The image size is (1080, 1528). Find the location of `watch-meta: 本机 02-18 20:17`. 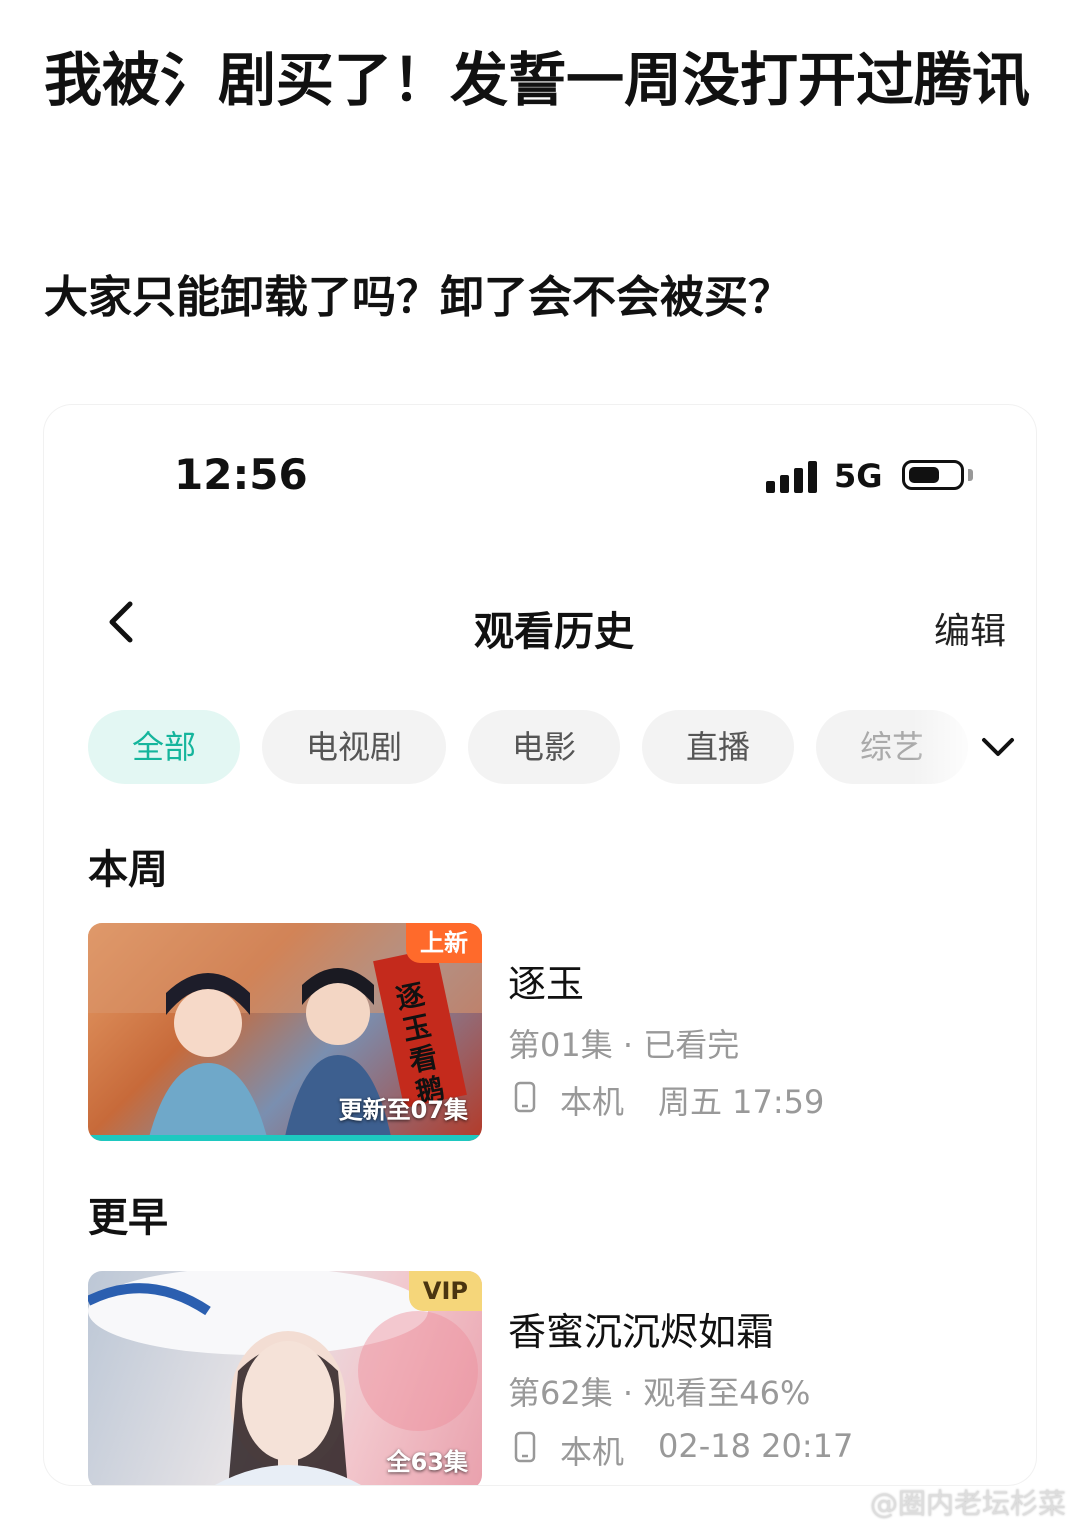

watch-meta: 本机 02-18 20:17 is located at coordinates (743, 1449).